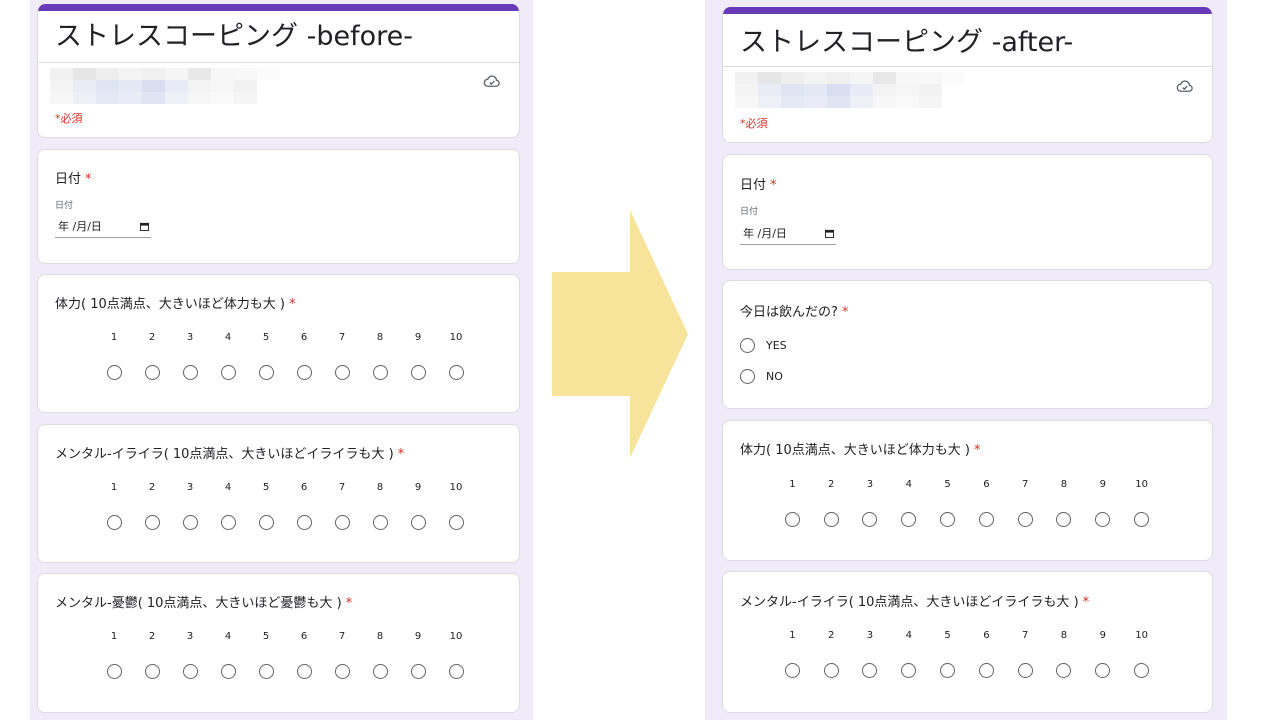 Image resolution: width=1280 pixels, height=720 pixels. What do you see at coordinates (761, 376) in the screenshot?
I see `choice-no: NO` at bounding box center [761, 376].